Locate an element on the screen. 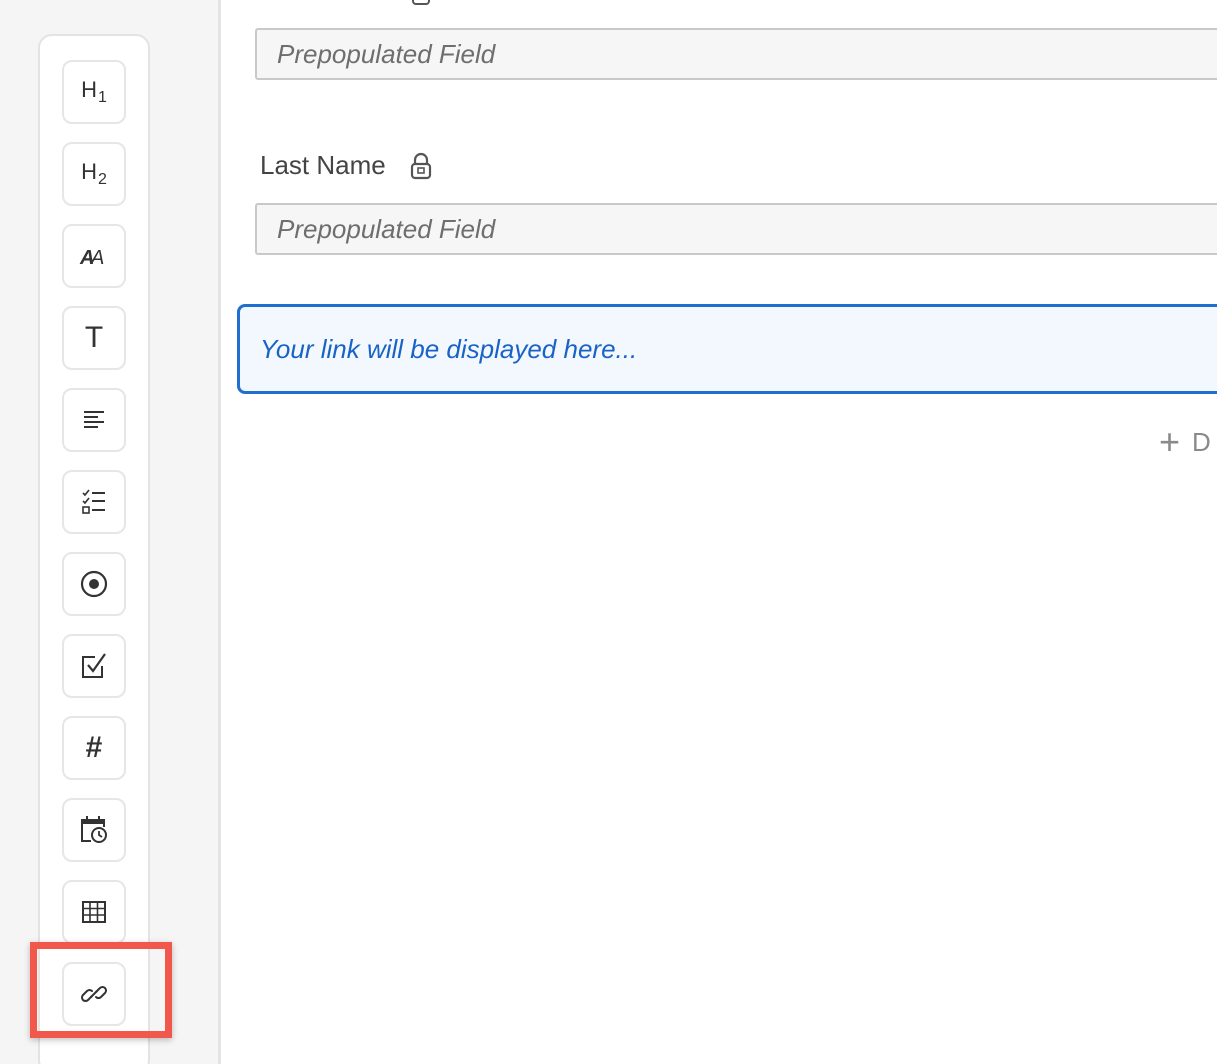  heading-1-icon: H1 is located at coordinates (94, 91).